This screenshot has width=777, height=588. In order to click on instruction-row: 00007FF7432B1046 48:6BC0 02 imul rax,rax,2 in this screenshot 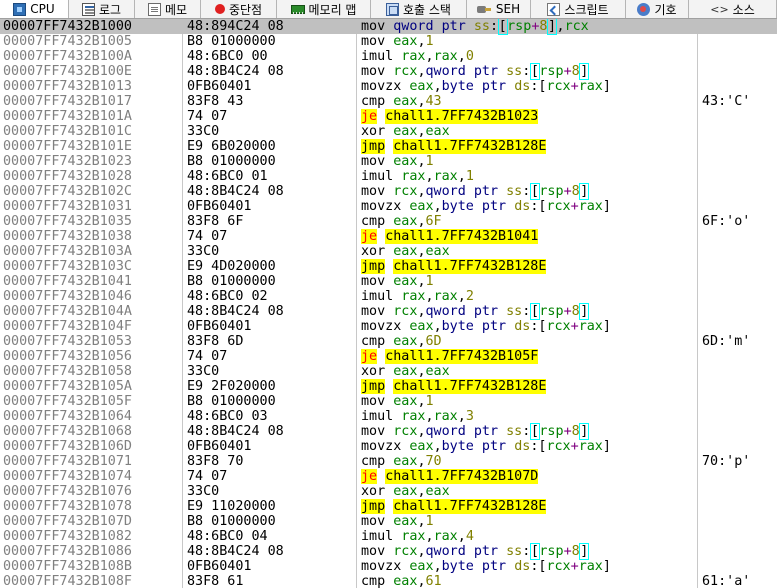, I will do `click(388, 296)`.